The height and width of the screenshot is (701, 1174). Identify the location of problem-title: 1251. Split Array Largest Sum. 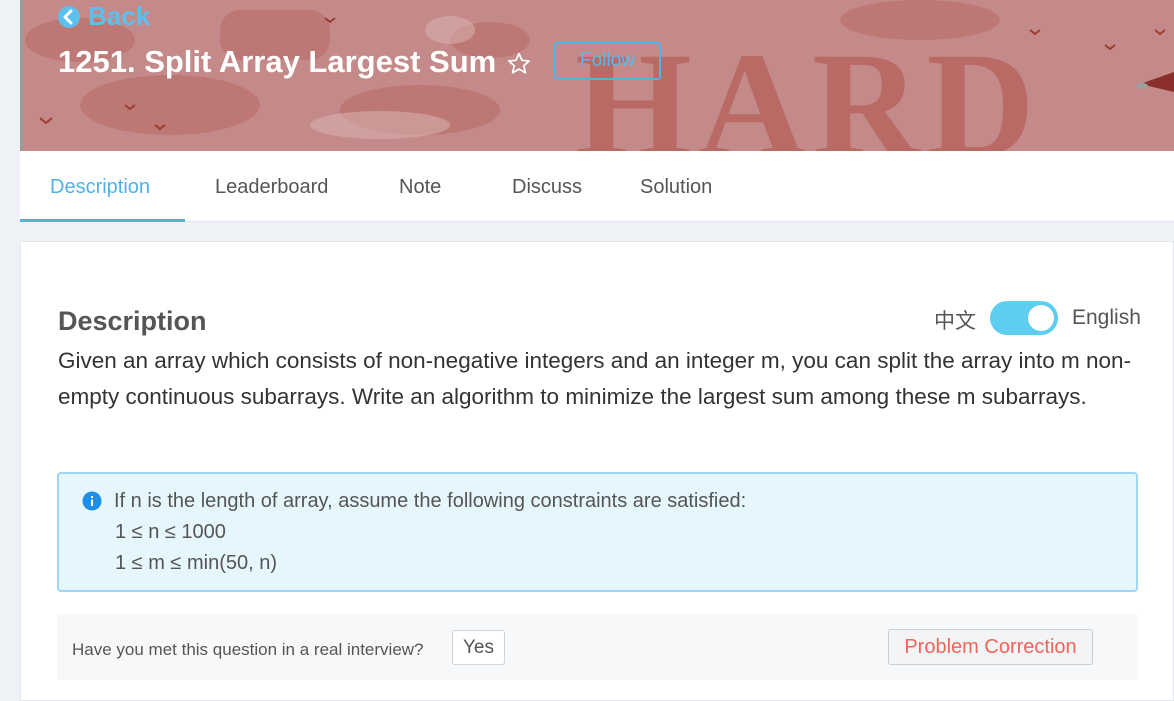
(277, 61).